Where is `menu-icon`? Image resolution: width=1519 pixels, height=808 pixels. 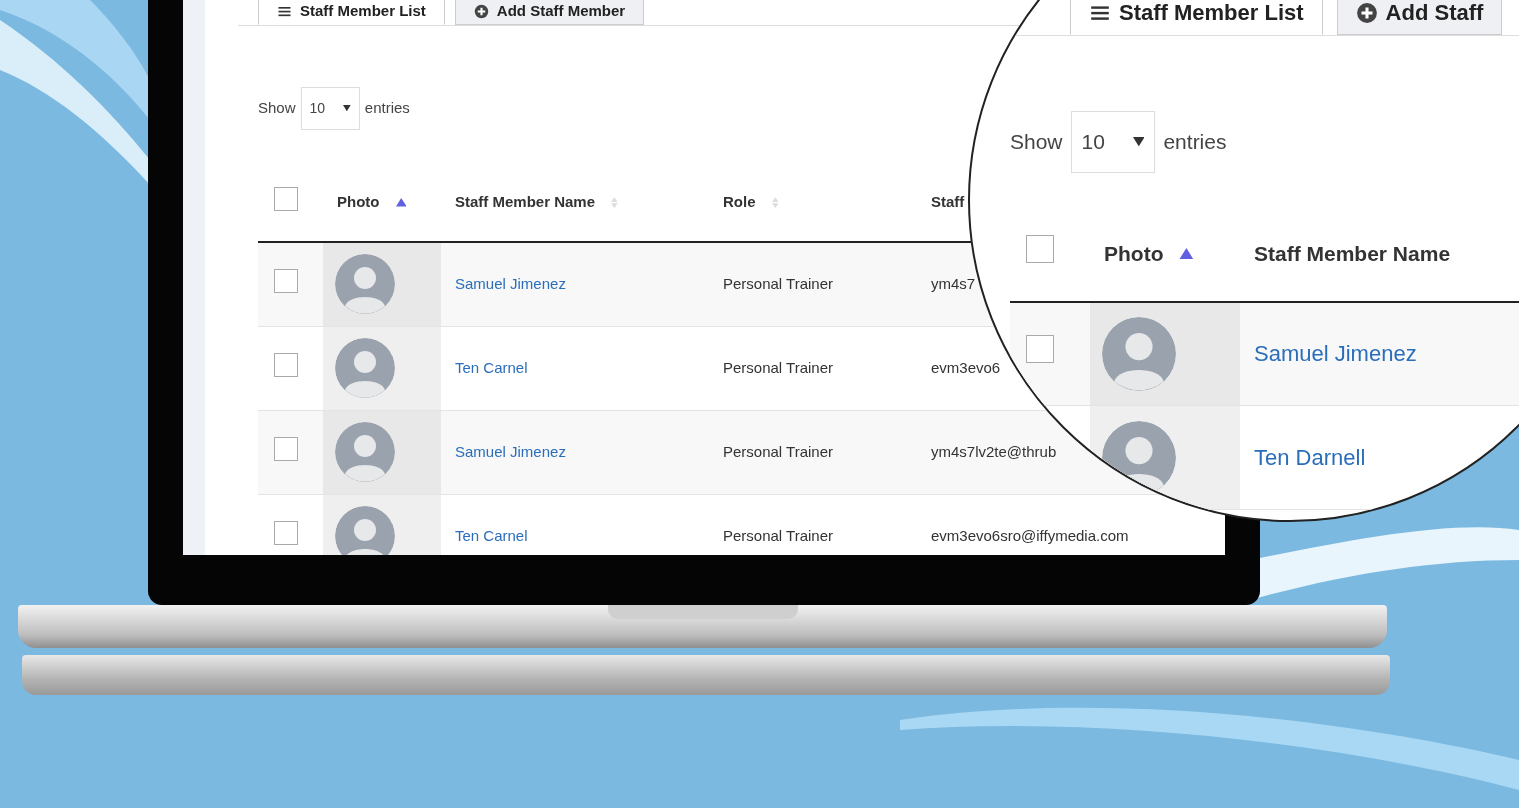 menu-icon is located at coordinates (284, 11).